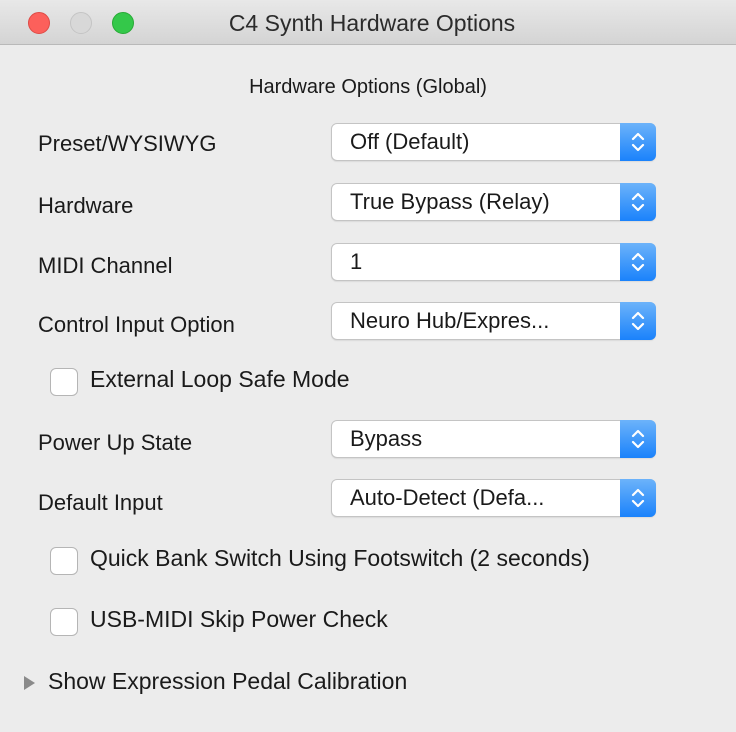 The width and height of the screenshot is (736, 732). What do you see at coordinates (100, 502) in the screenshot?
I see `default-input-label: Default Input` at bounding box center [100, 502].